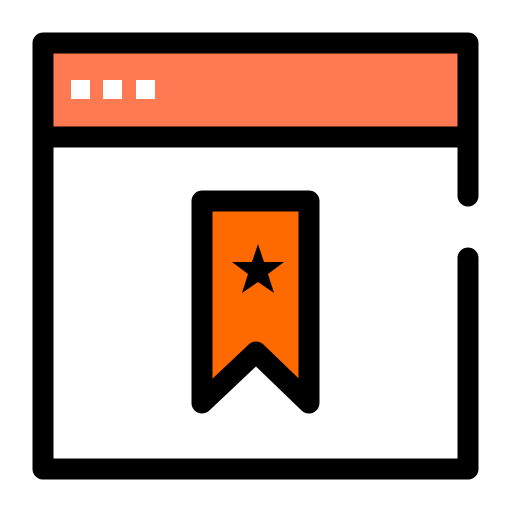  I want to click on window-controls, so click(113, 89).